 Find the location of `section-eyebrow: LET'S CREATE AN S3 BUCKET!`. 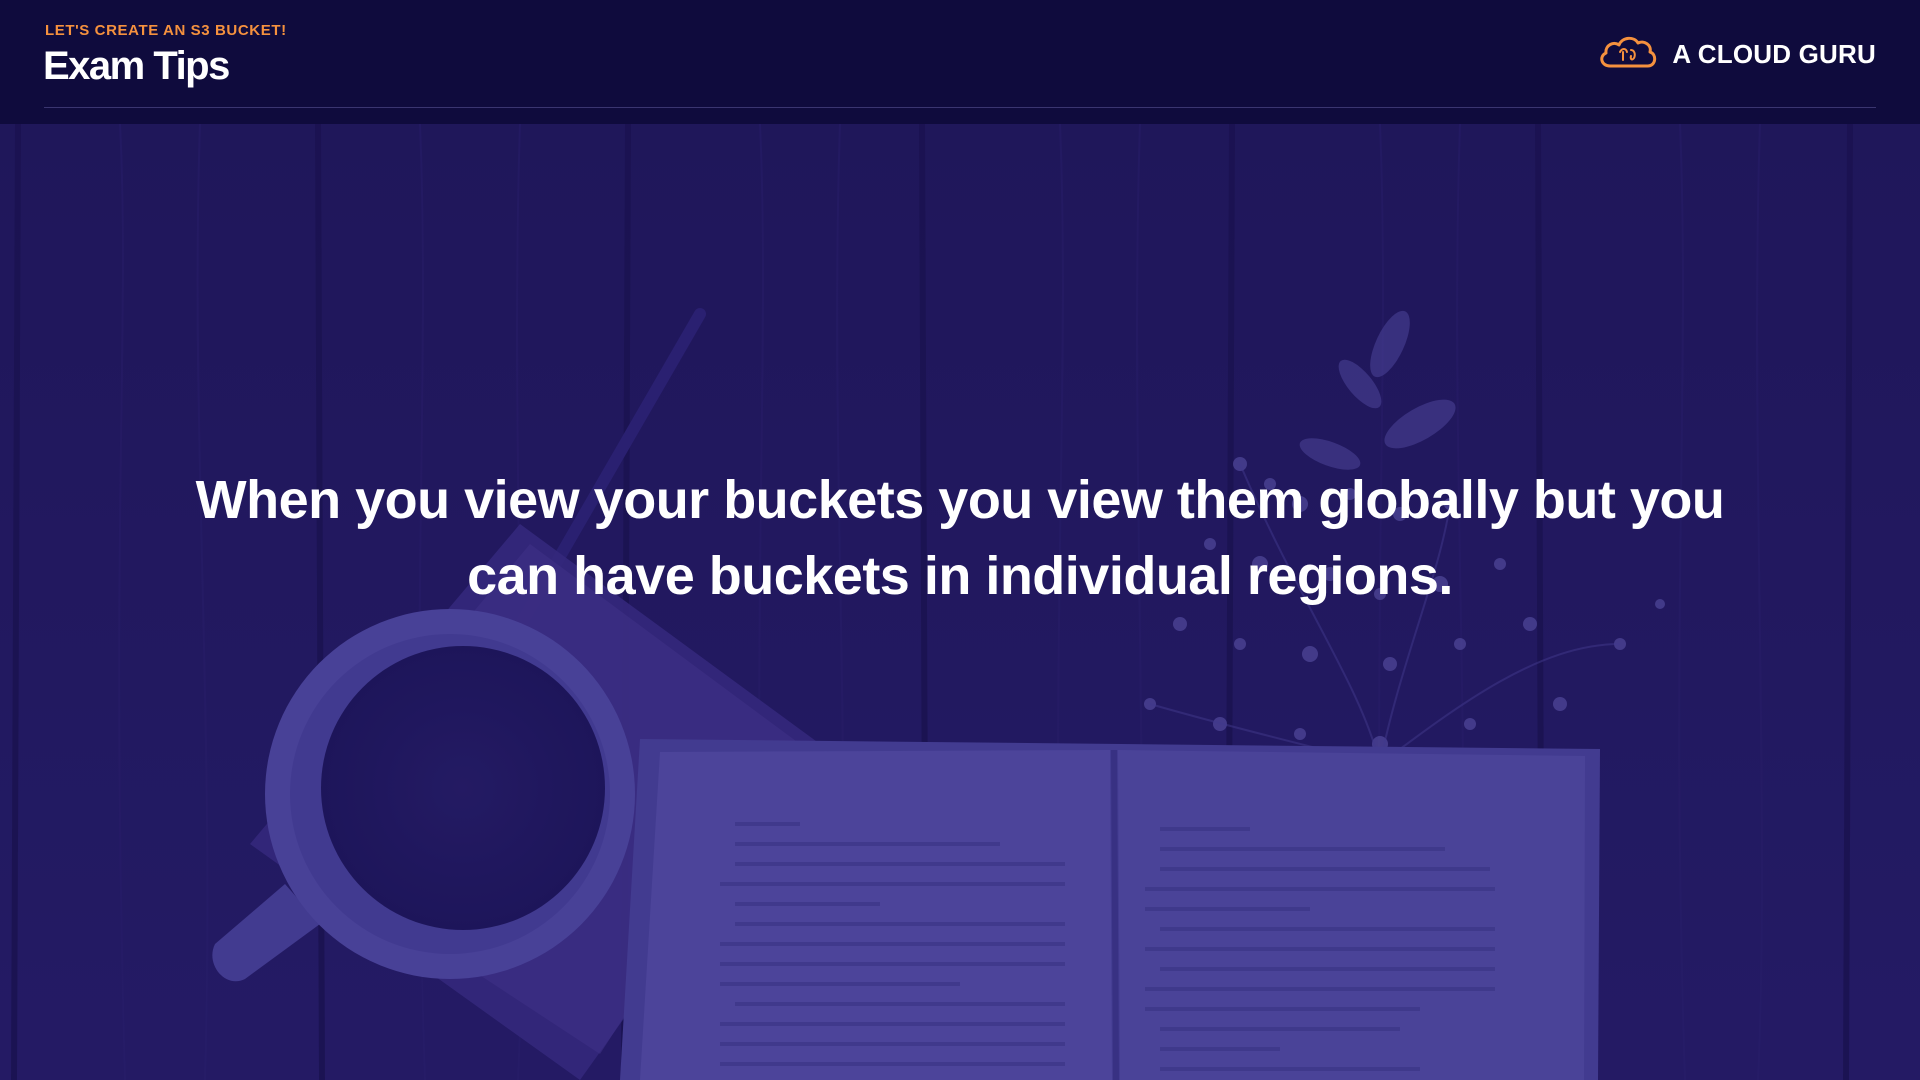

section-eyebrow: LET'S CREATE AN S3 BUCKET! is located at coordinates (166, 30).